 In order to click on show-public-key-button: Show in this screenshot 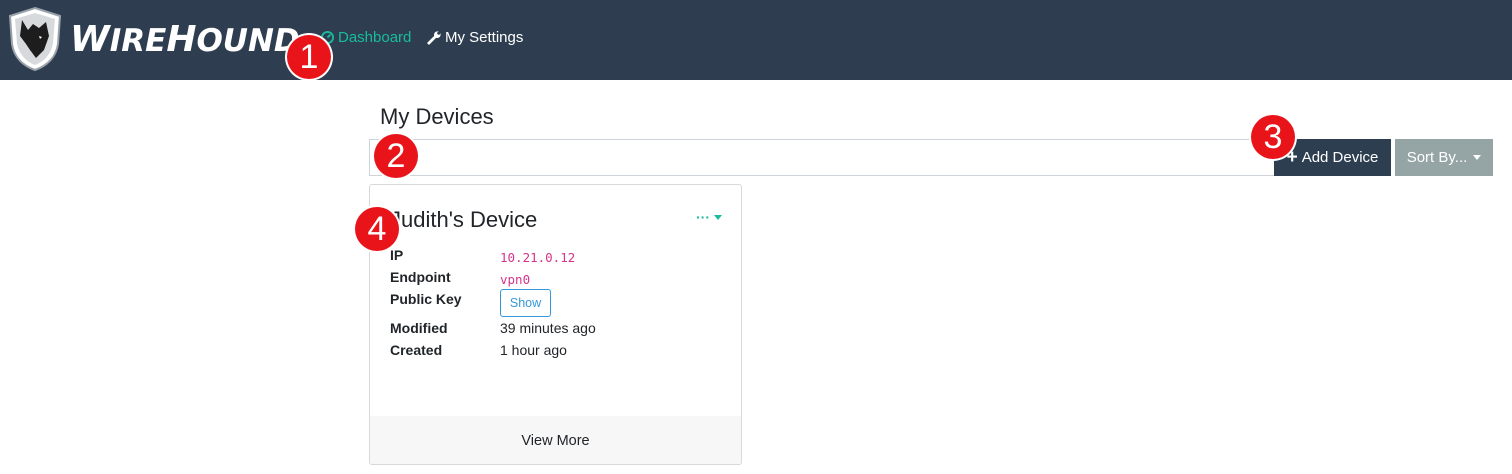, I will do `click(525, 303)`.